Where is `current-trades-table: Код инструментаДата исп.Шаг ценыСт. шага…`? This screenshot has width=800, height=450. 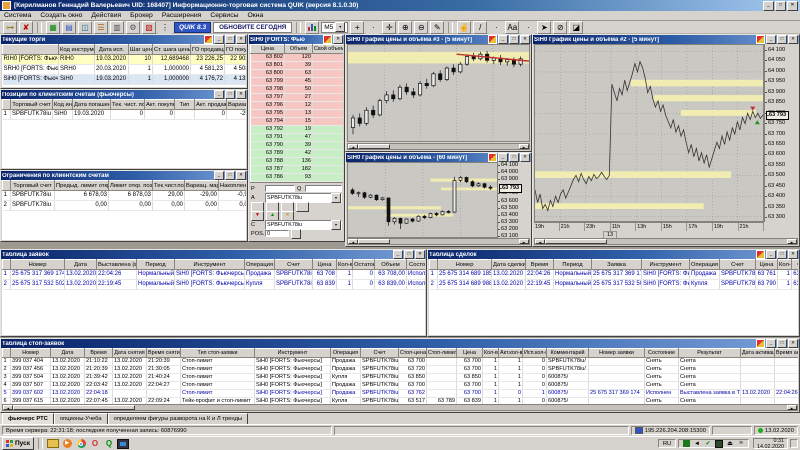
current-trades-table: Код инструментаДата исп.Шаг ценыСт. шага… is located at coordinates (124, 65).